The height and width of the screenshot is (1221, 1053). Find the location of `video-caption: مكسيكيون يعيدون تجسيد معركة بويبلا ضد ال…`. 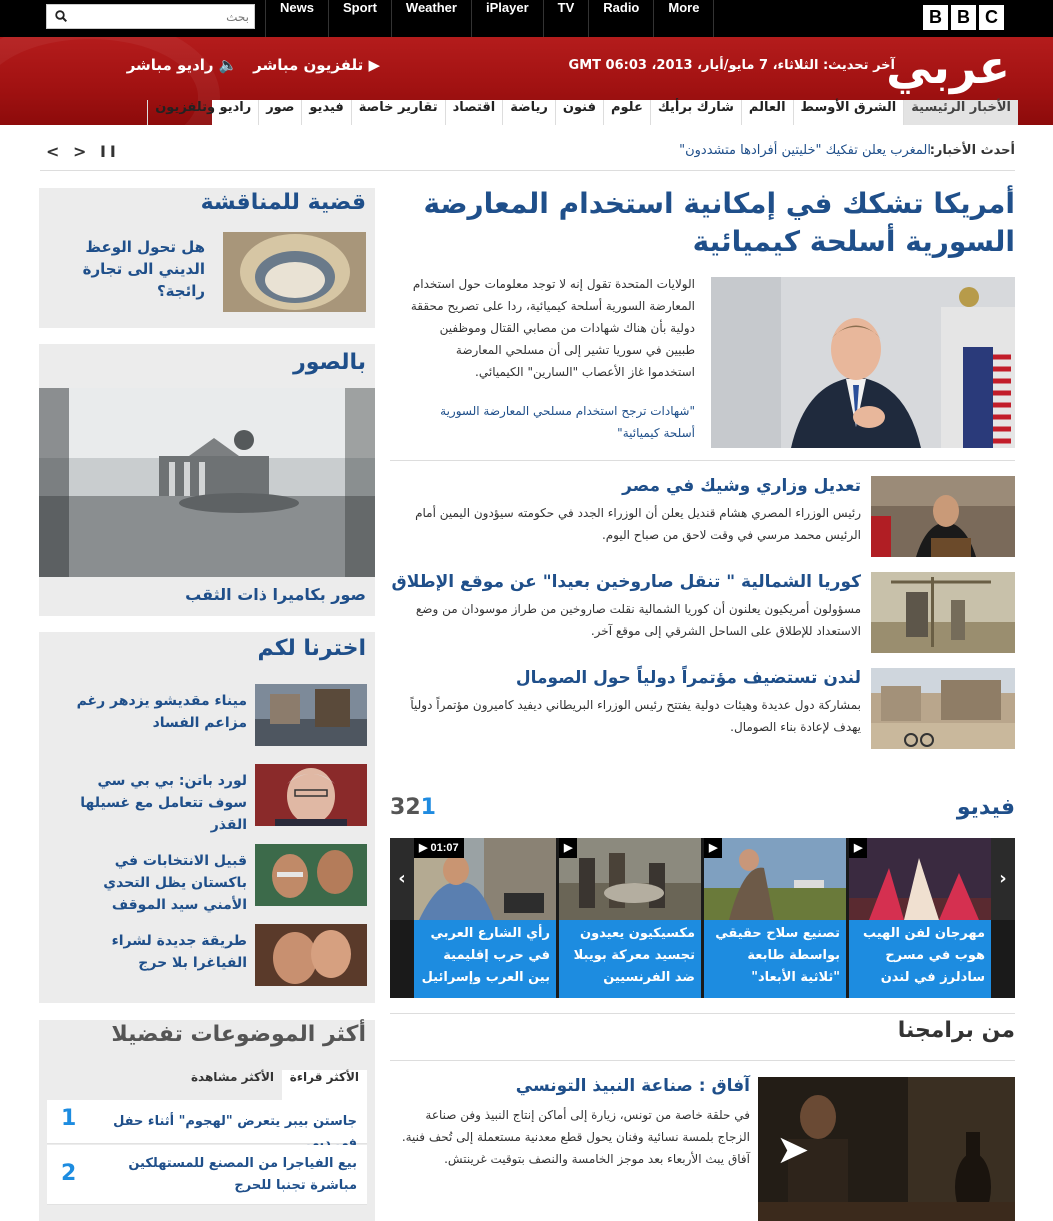

video-caption: مكسيكيون يعيدون تجسيد معركة بويبلا ضد ال… is located at coordinates (630, 959).